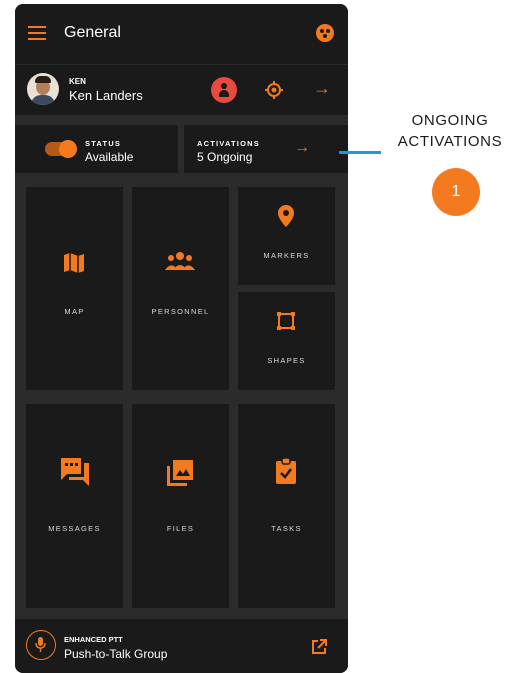  I want to click on ptt-group-name: Push-to-Talk Group, so click(116, 654).